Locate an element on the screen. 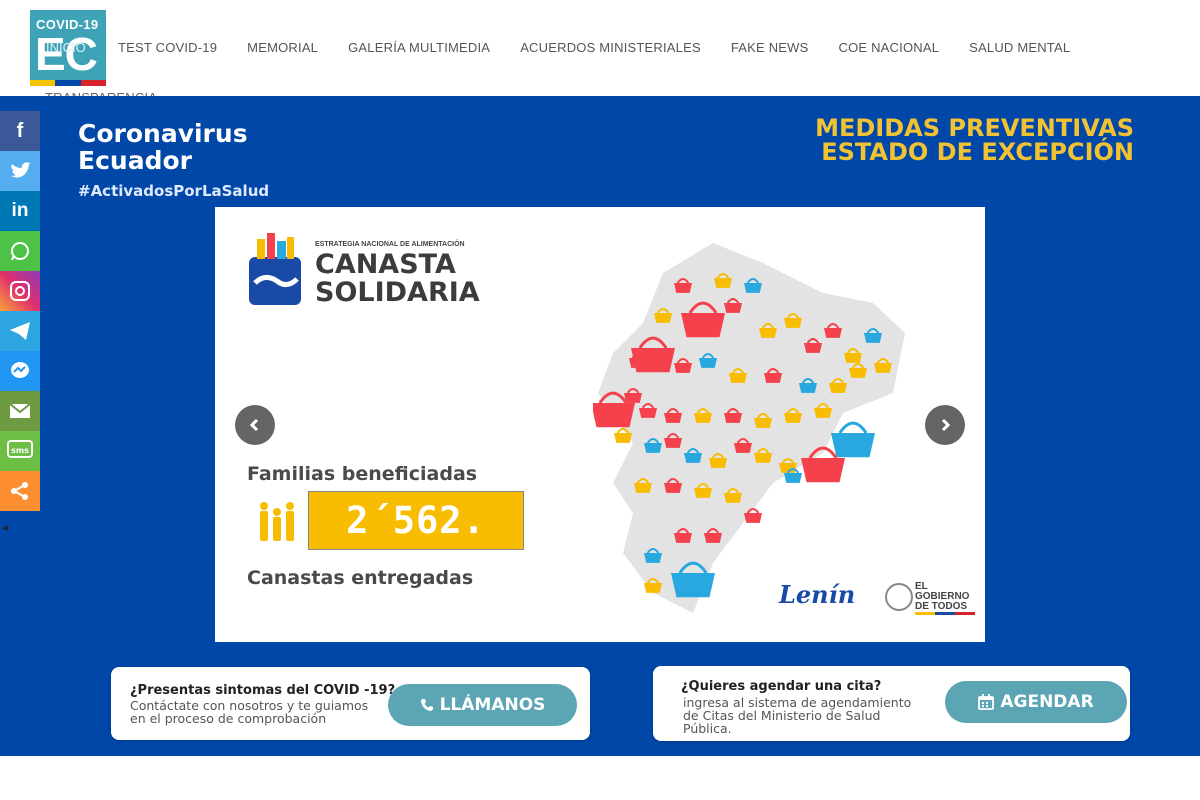 The image size is (1200, 800). telegram-share-button is located at coordinates (20, 331).